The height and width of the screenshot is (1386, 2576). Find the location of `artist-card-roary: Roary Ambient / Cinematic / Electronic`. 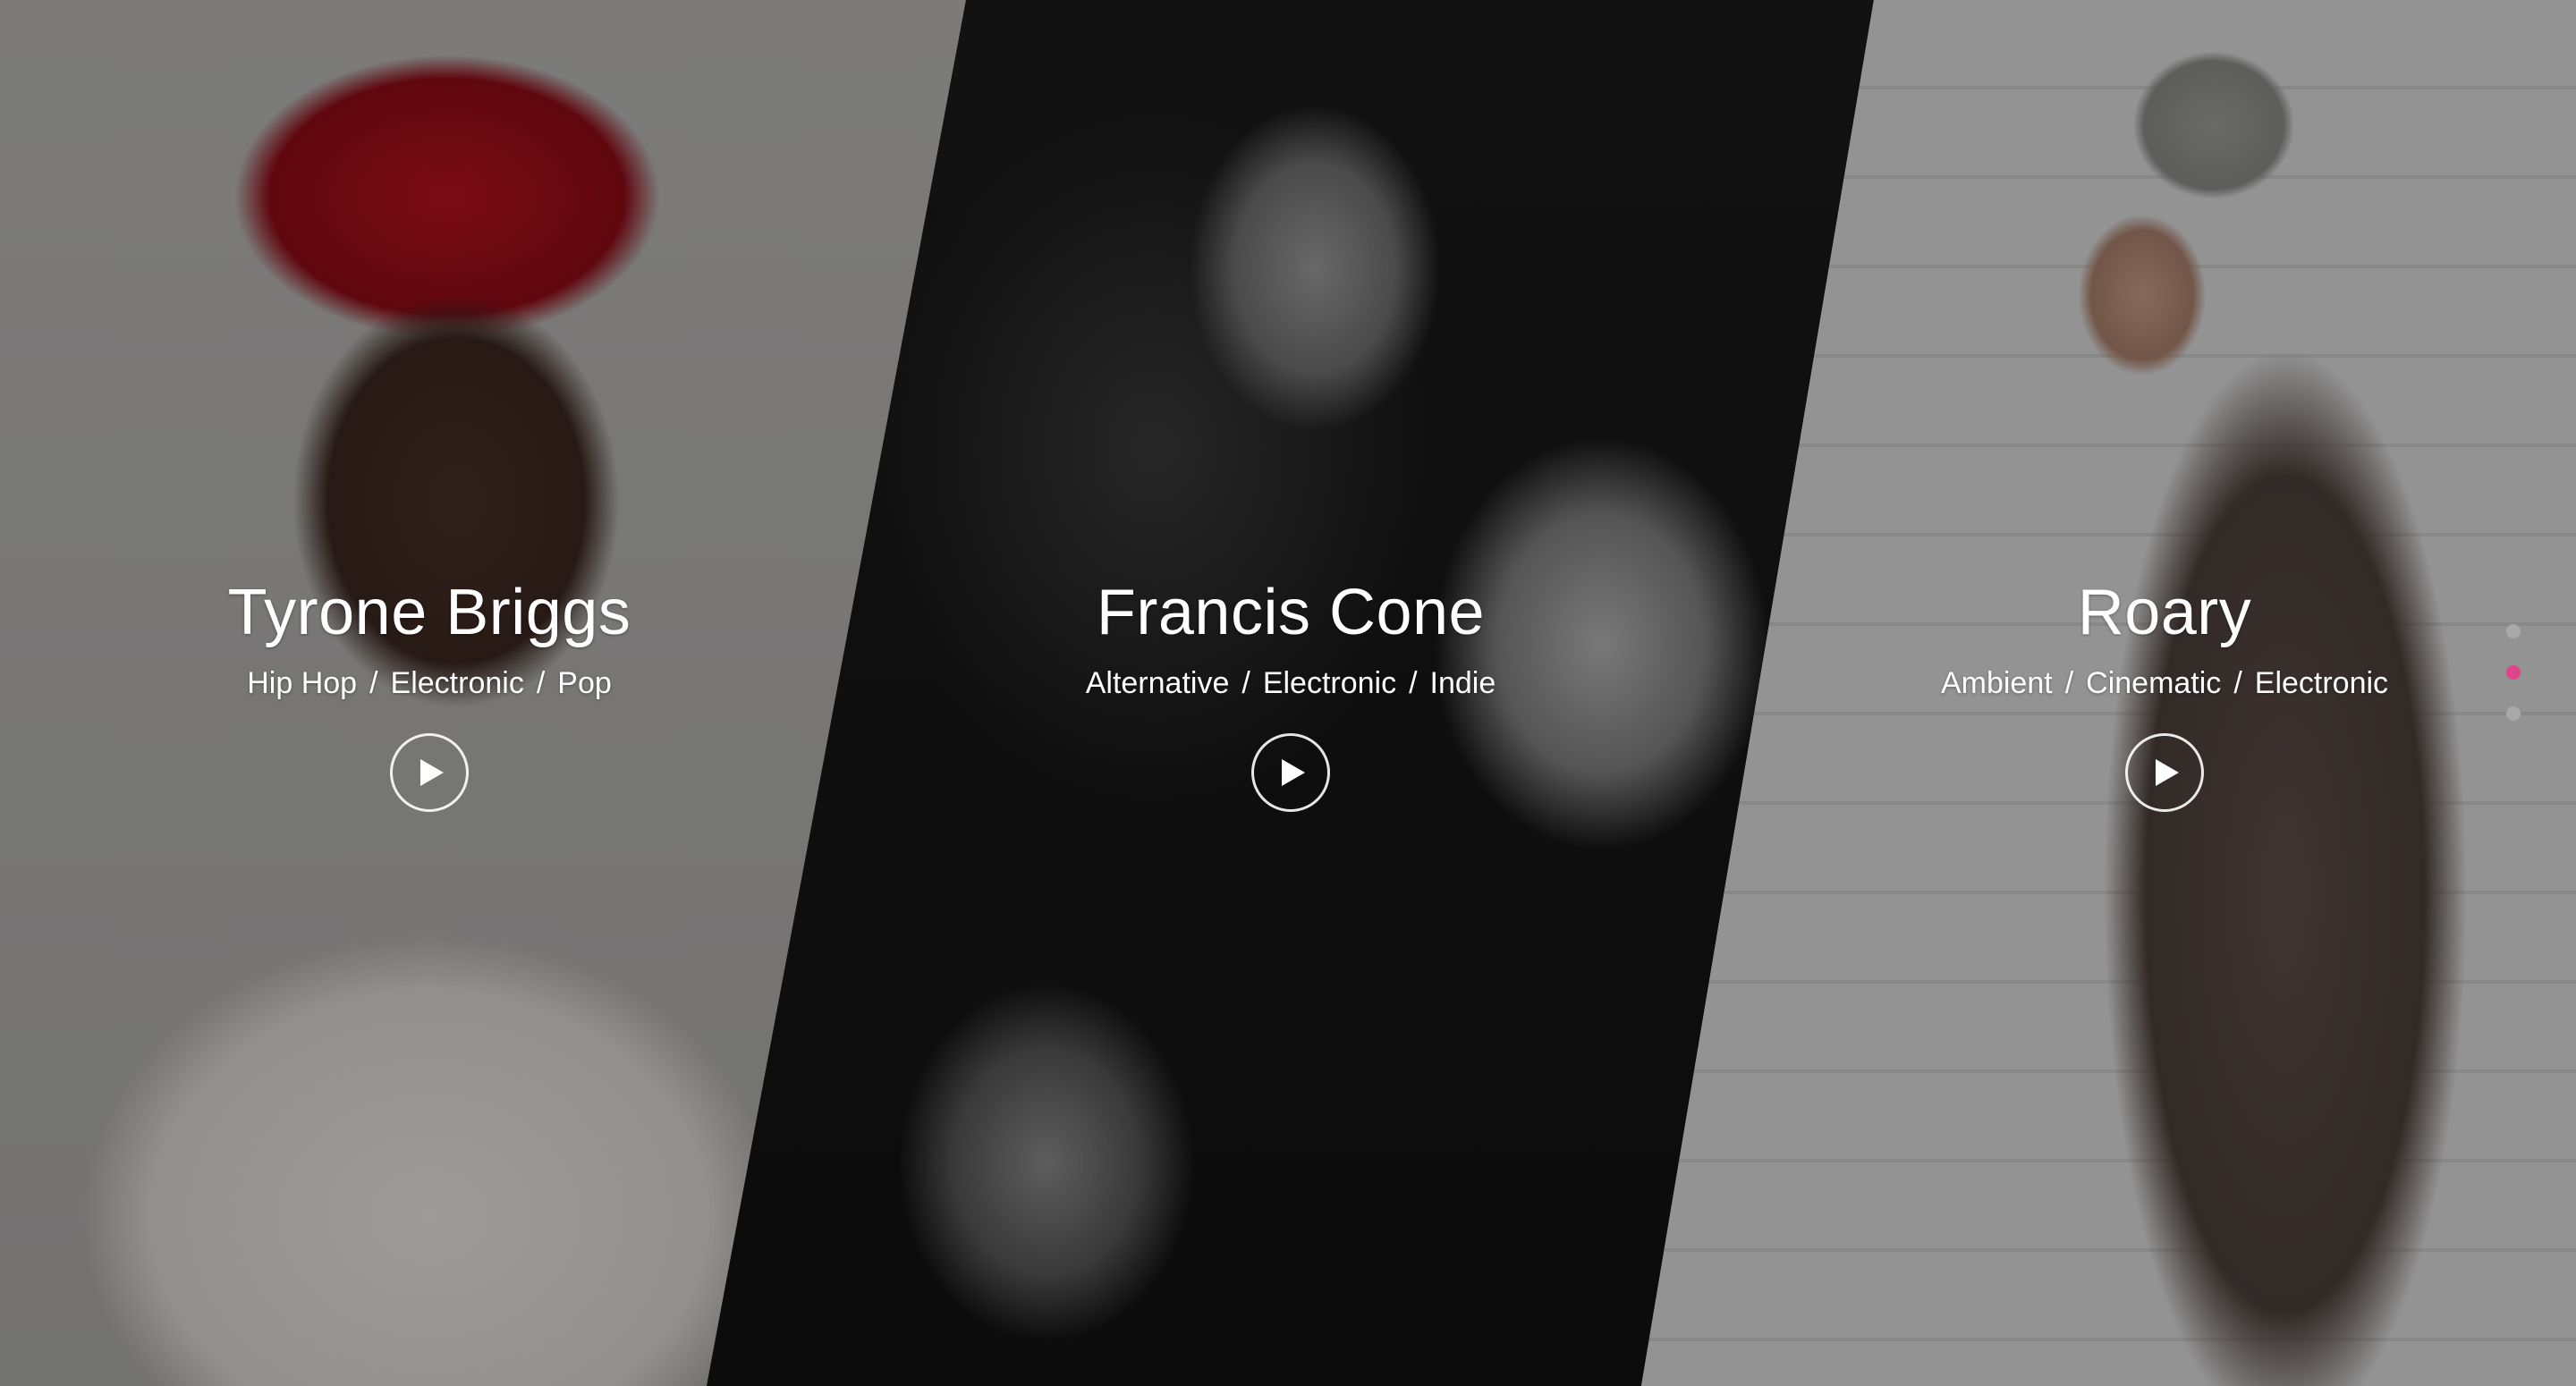

artist-card-roary: Roary Ambient / Cinematic / Electronic is located at coordinates (2165, 692).